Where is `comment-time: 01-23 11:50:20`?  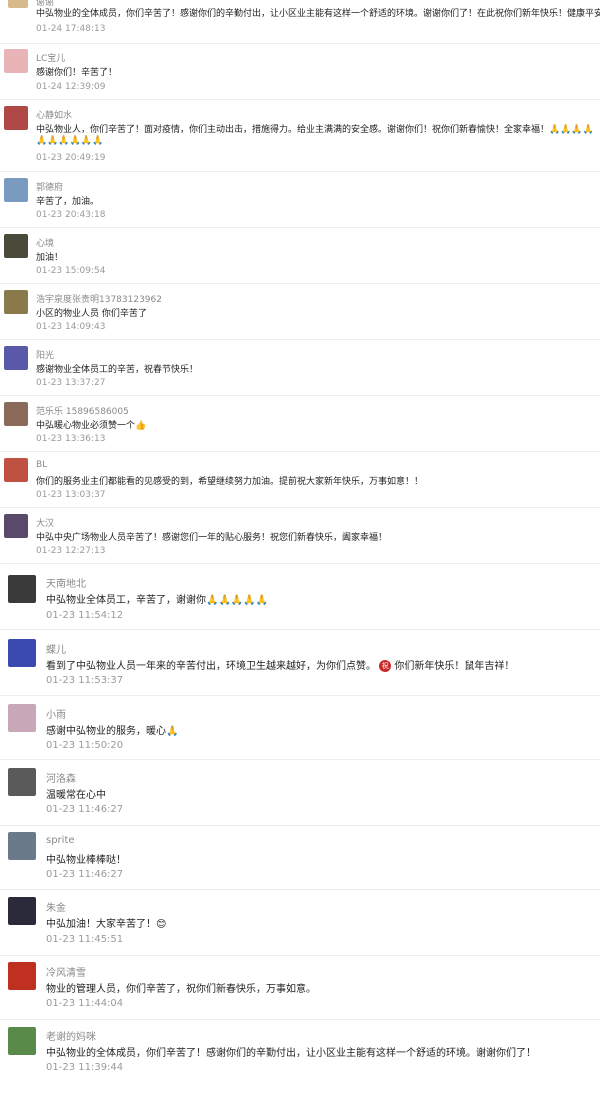 comment-time: 01-23 11:50:20 is located at coordinates (85, 745).